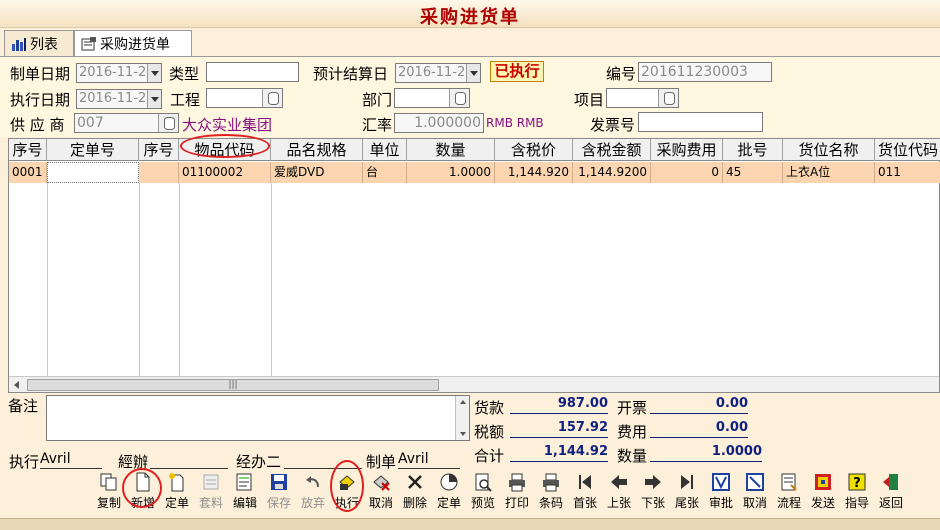 The width and height of the screenshot is (940, 530). I want to click on first-icon, so click(585, 482).